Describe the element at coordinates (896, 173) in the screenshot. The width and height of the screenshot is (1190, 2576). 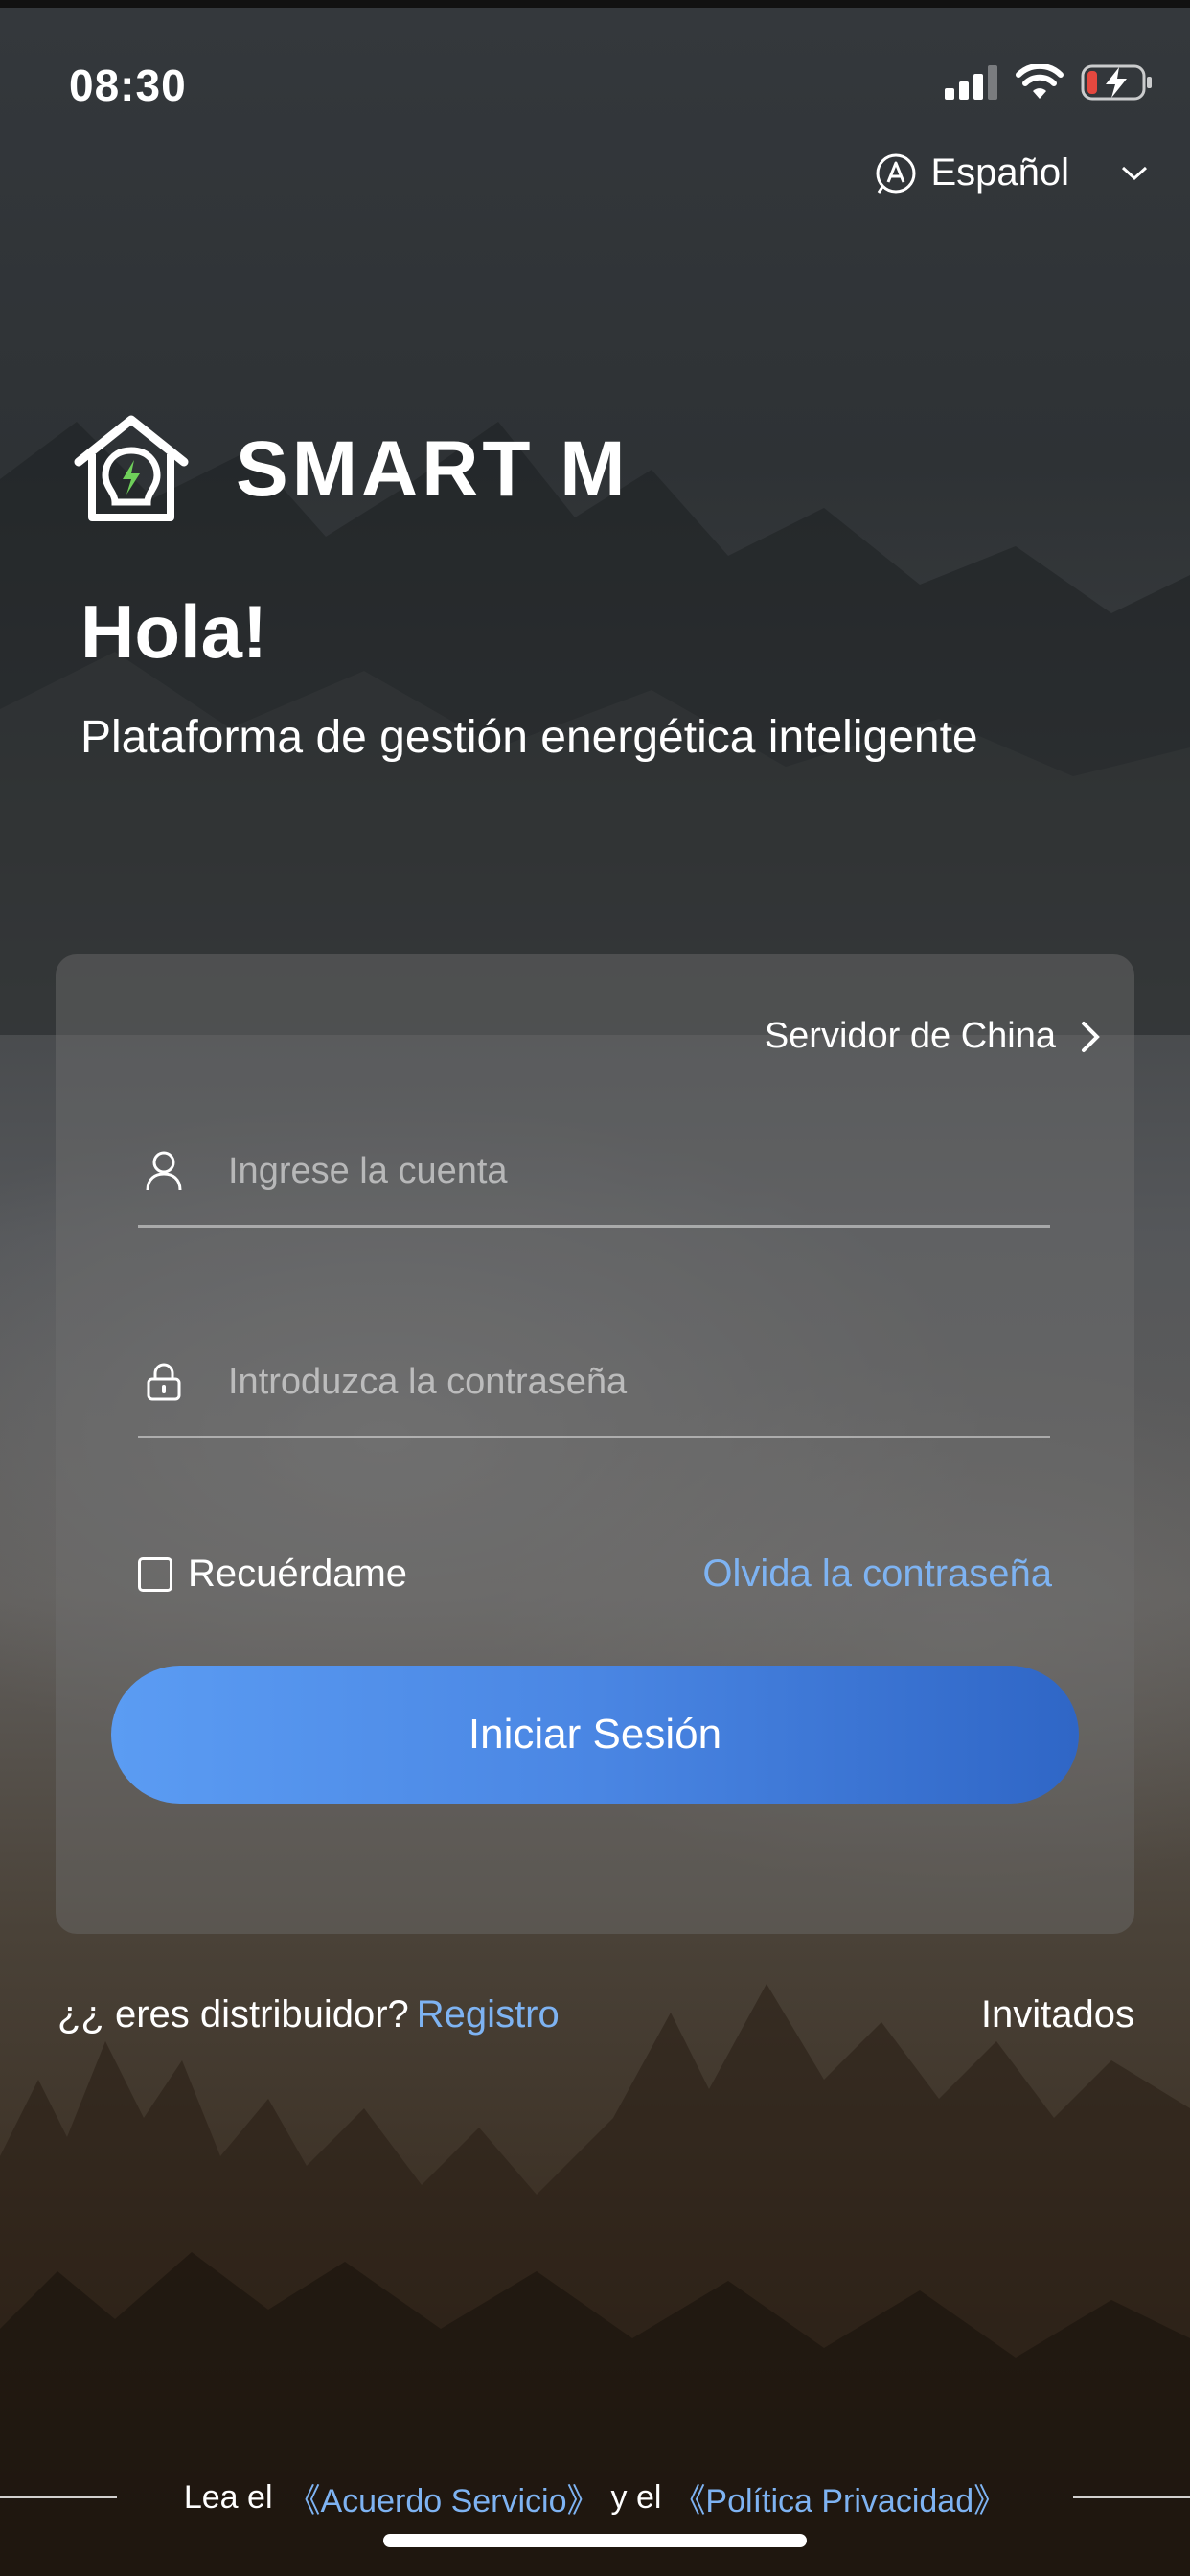
I see `language-icon` at that location.